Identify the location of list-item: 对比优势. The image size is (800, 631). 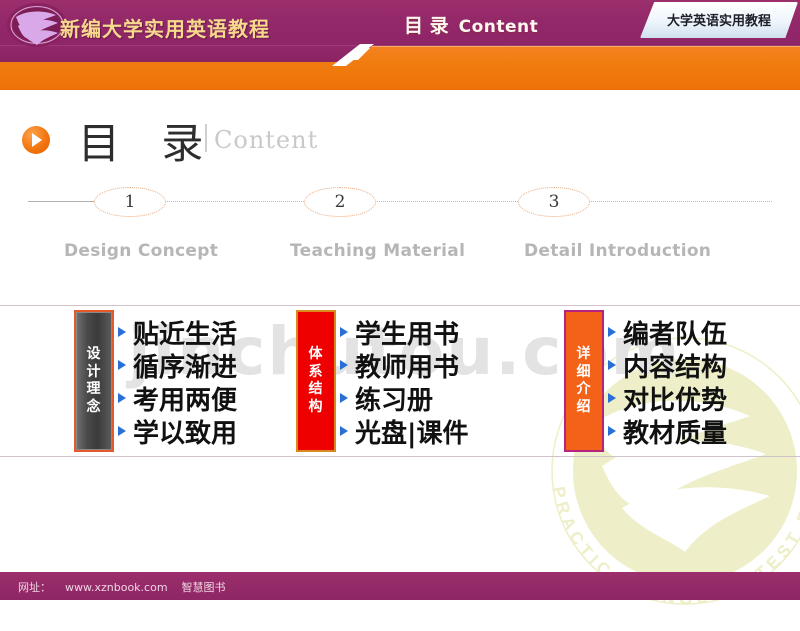
(704, 398).